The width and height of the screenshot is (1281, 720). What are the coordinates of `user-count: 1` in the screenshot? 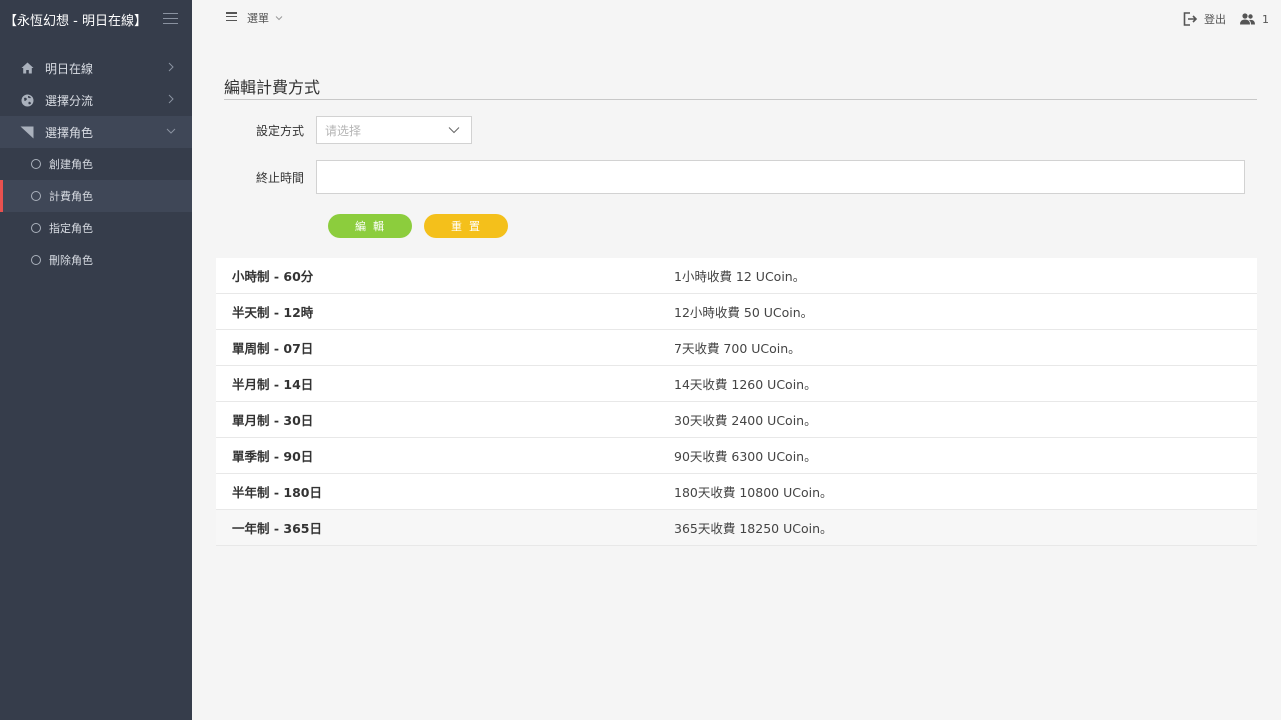 It's located at (1265, 19).